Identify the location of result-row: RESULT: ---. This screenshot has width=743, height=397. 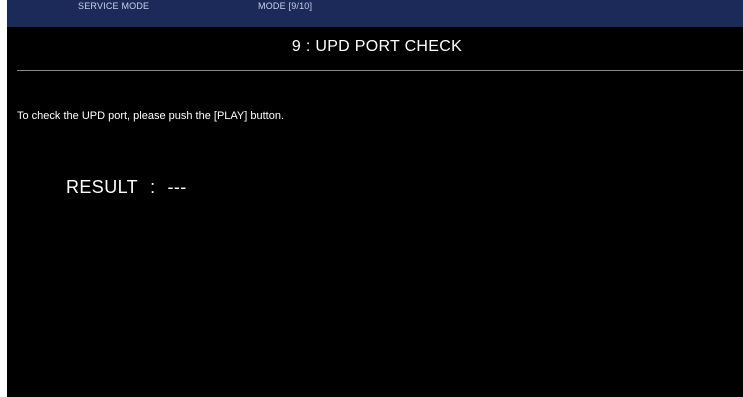
(126, 187).